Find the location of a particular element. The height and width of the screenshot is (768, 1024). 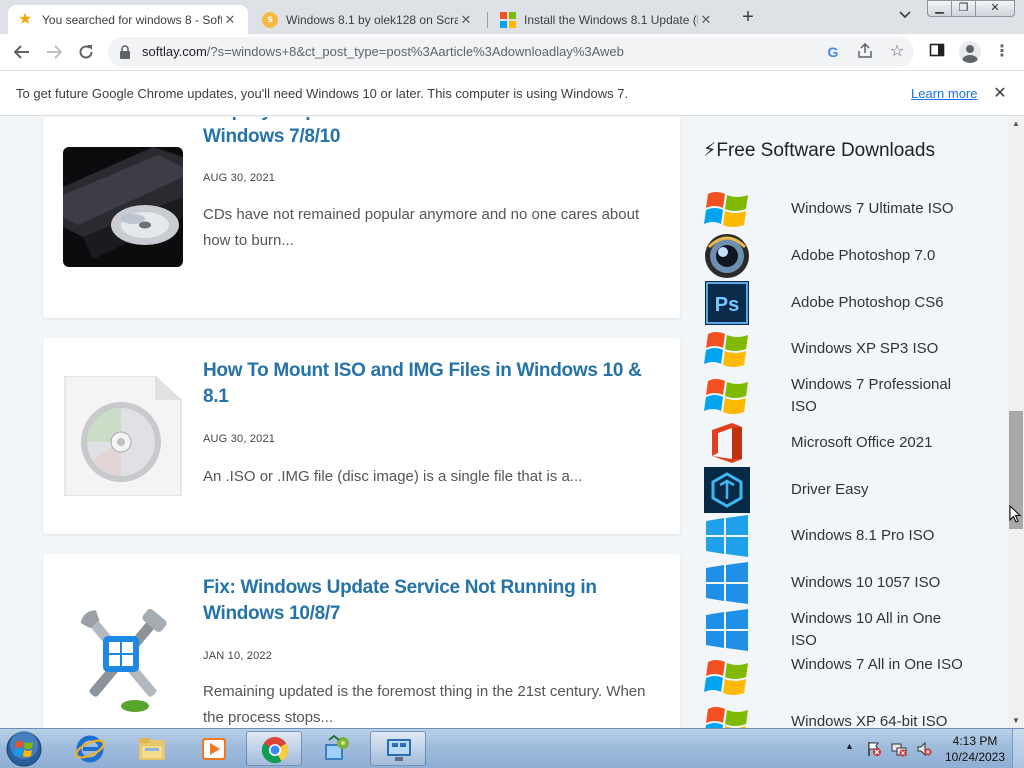

sidebar-item-photoshop-cs6: Ps Adobe Photoshop CS6 is located at coordinates (849, 303).